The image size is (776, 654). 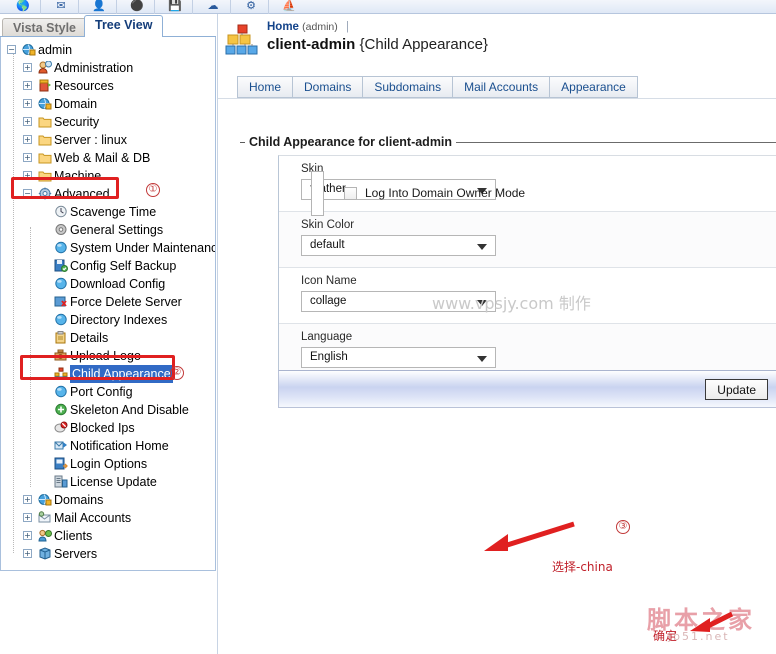 What do you see at coordinates (109, 356) in the screenshot?
I see `tree-item-upload-logo: Upload Logo` at bounding box center [109, 356].